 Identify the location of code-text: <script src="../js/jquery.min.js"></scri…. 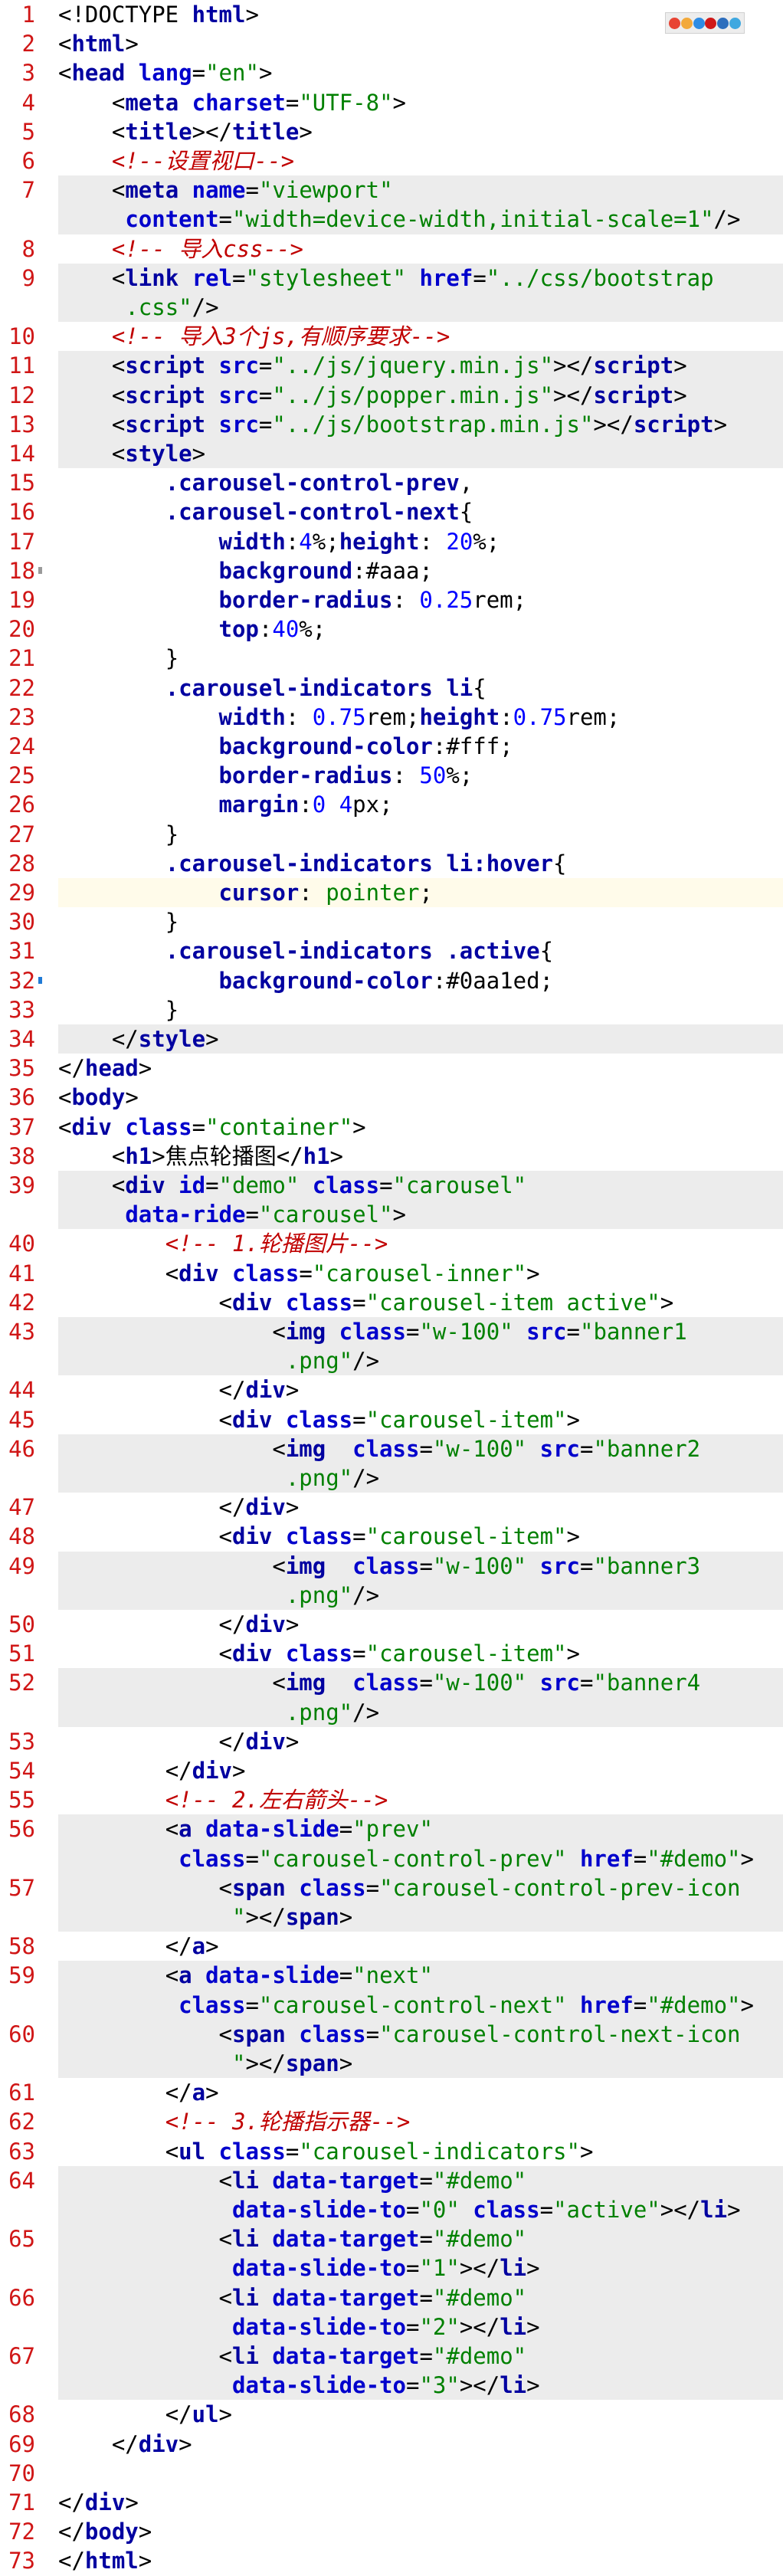
(420, 366).